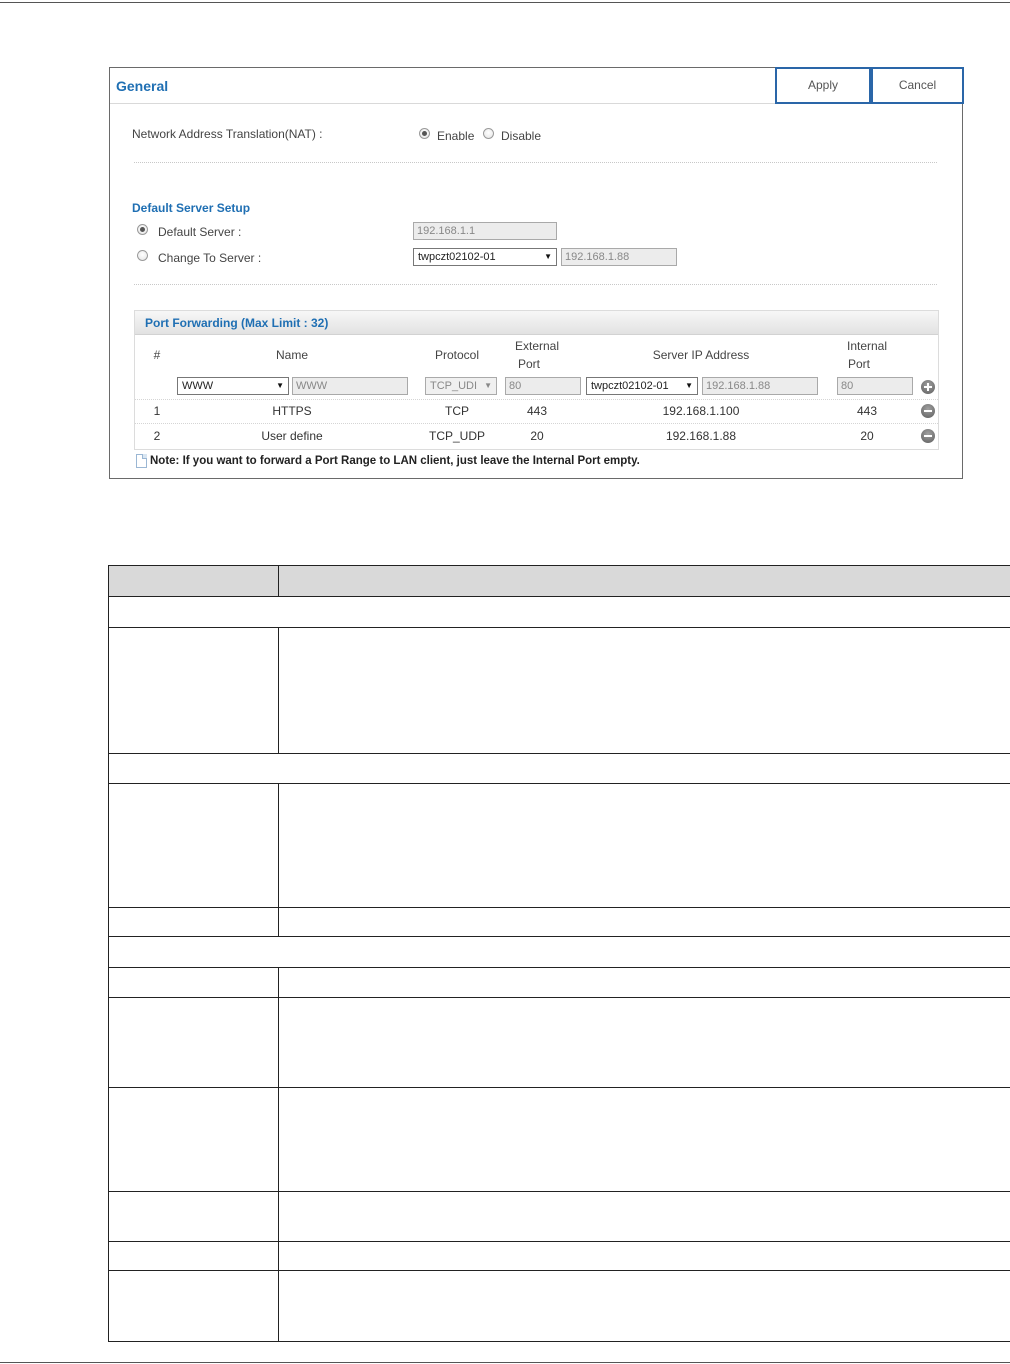 The image size is (1010, 1364). I want to click on change-to-server-select-value: twpczt02102-01, so click(457, 257).